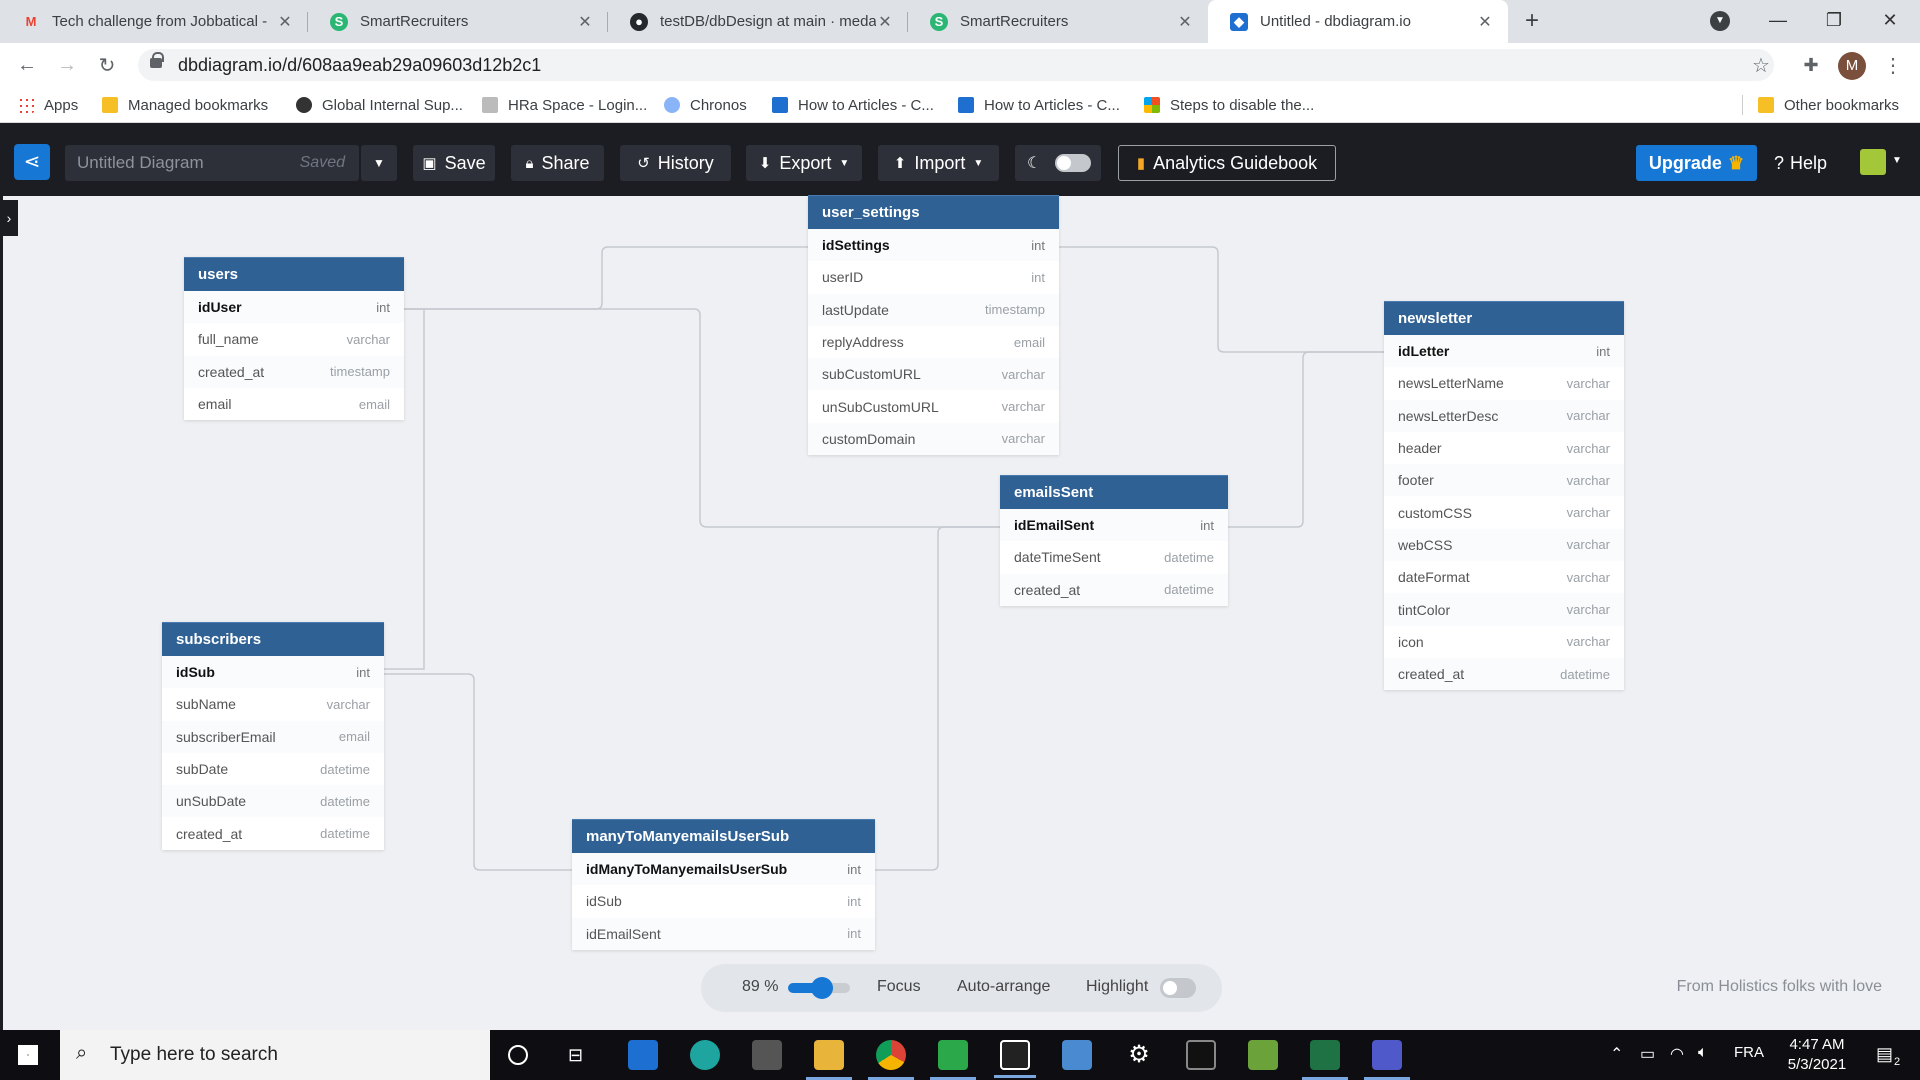 This screenshot has width=1920, height=1080. What do you see at coordinates (1817, 1055) in the screenshot?
I see `clock: 4:47 AM 5/3/2021` at bounding box center [1817, 1055].